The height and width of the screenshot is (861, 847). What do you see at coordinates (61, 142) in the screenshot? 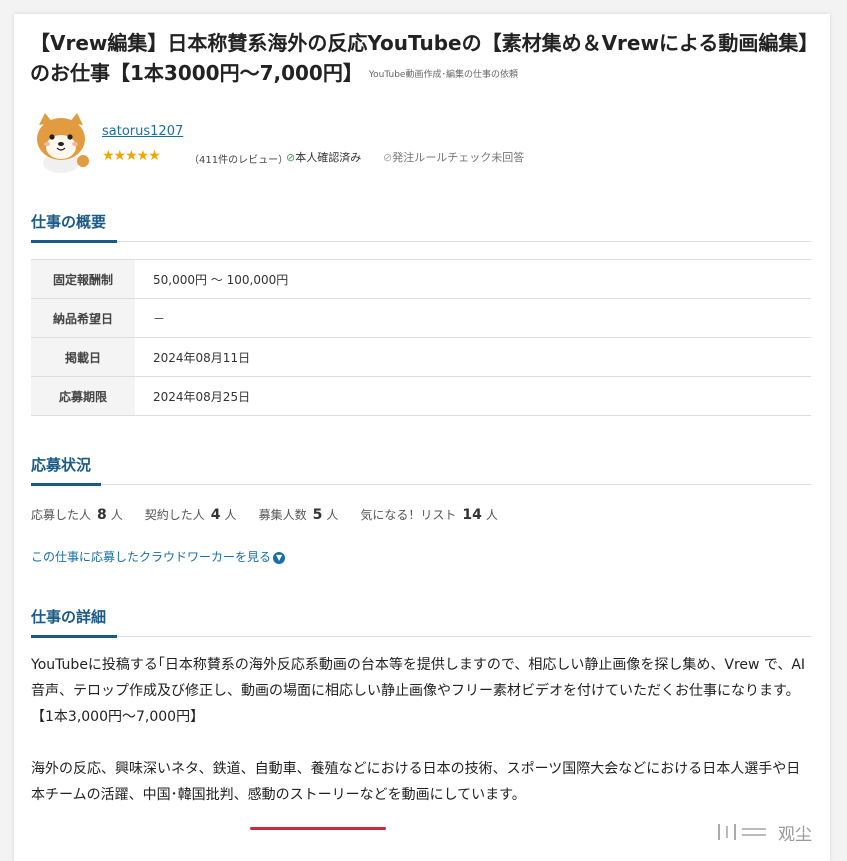
I see `avatar` at bounding box center [61, 142].